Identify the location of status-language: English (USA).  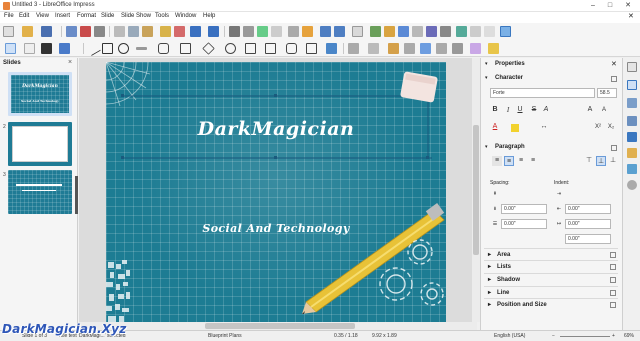
(509, 336).